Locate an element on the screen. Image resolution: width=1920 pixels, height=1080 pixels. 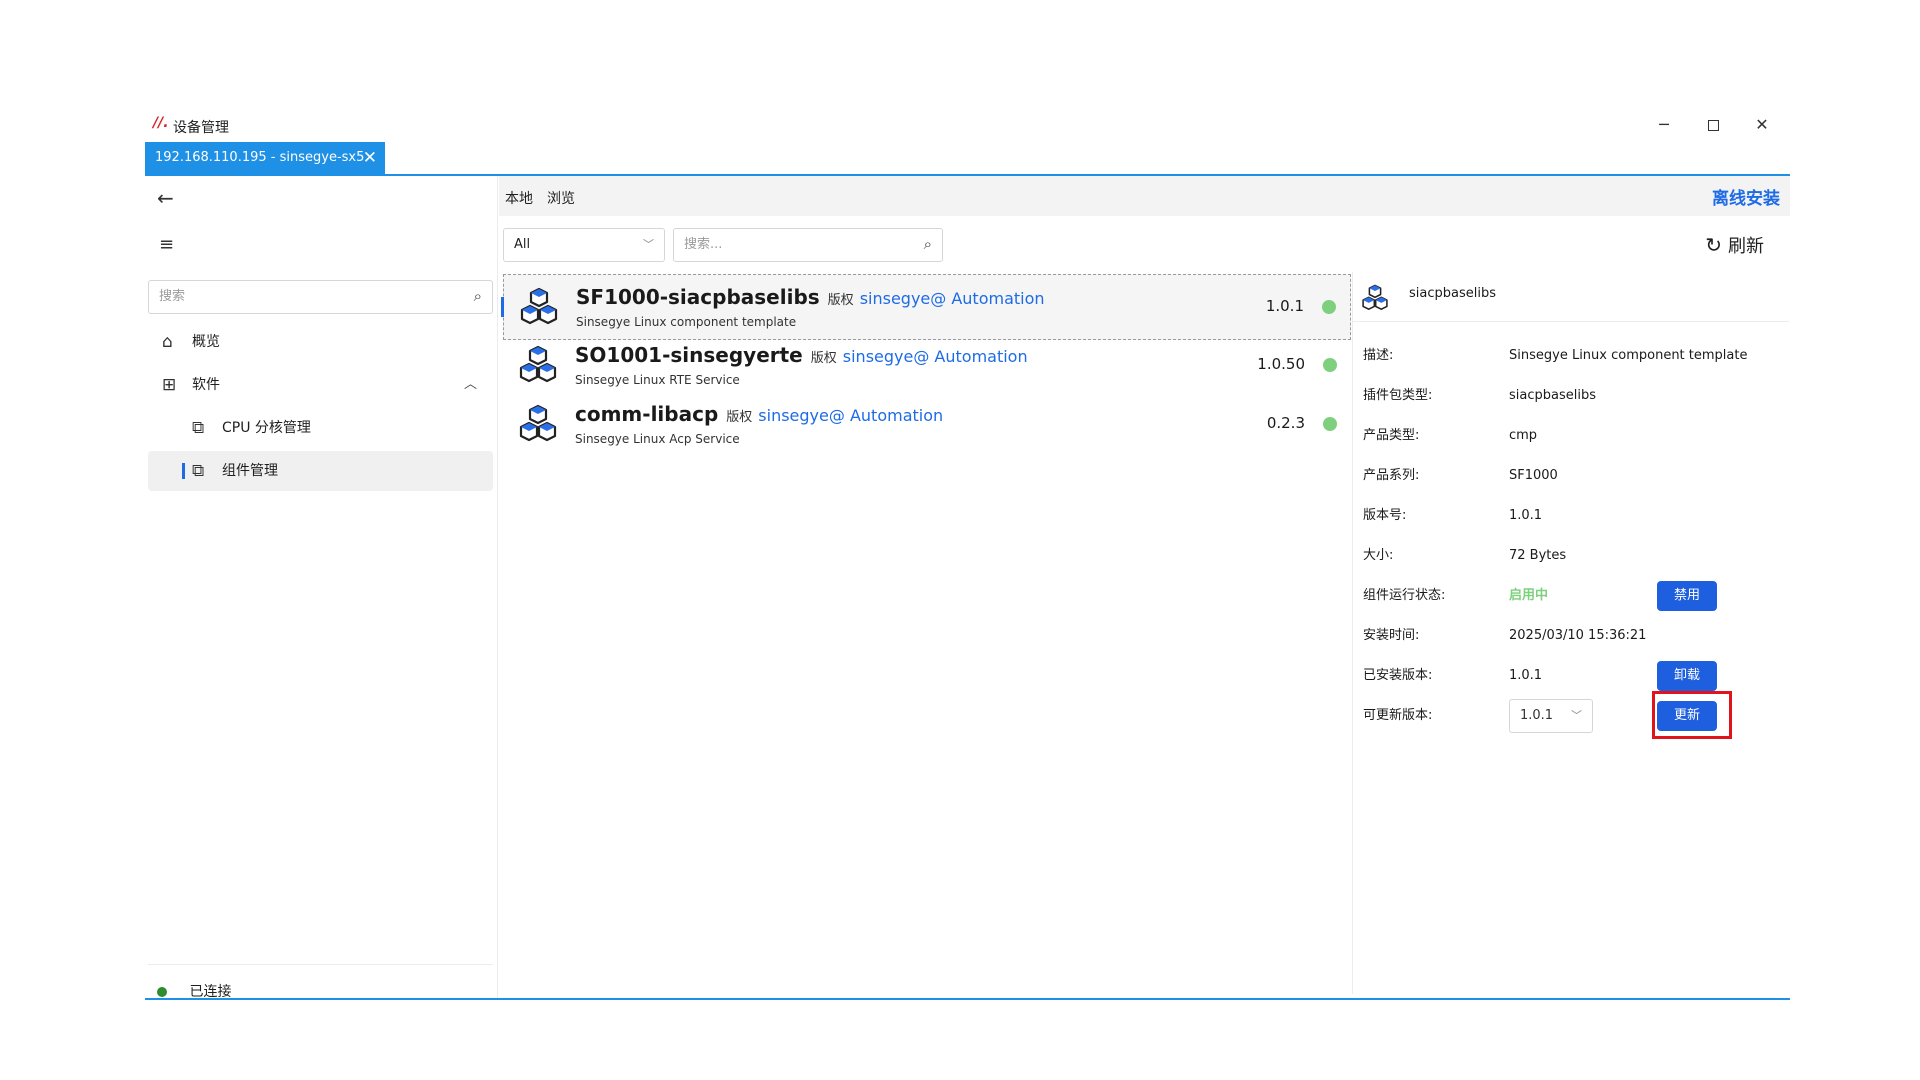
detail-value: siacpbaselibs is located at coordinates (1552, 395).